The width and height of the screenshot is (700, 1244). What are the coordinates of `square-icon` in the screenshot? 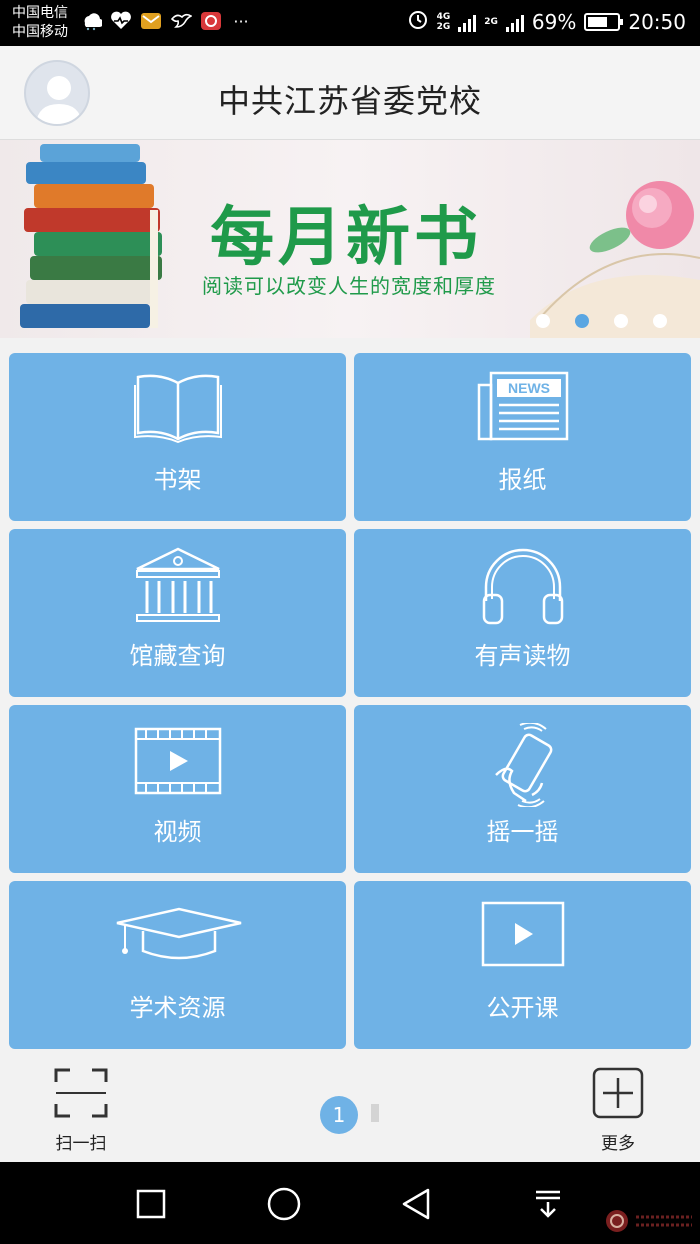 It's located at (151, 1204).